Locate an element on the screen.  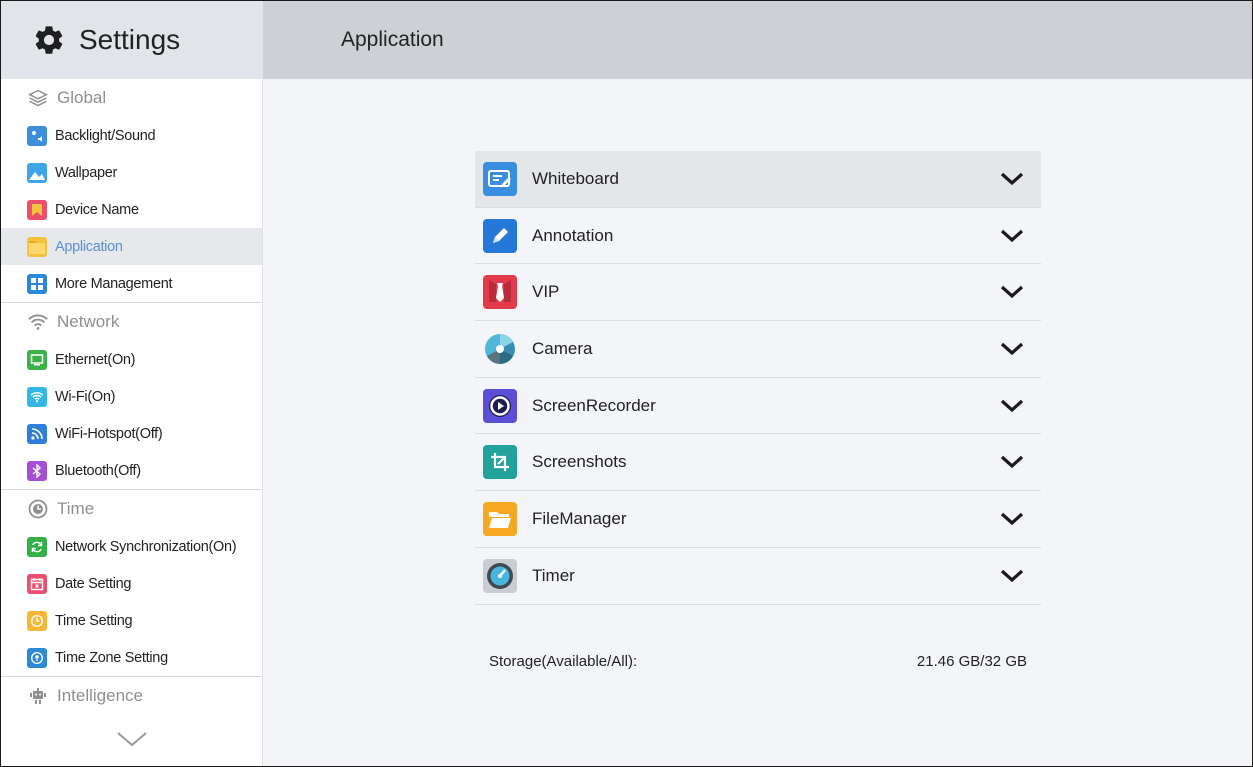
section-header-global: Global is located at coordinates (131, 98).